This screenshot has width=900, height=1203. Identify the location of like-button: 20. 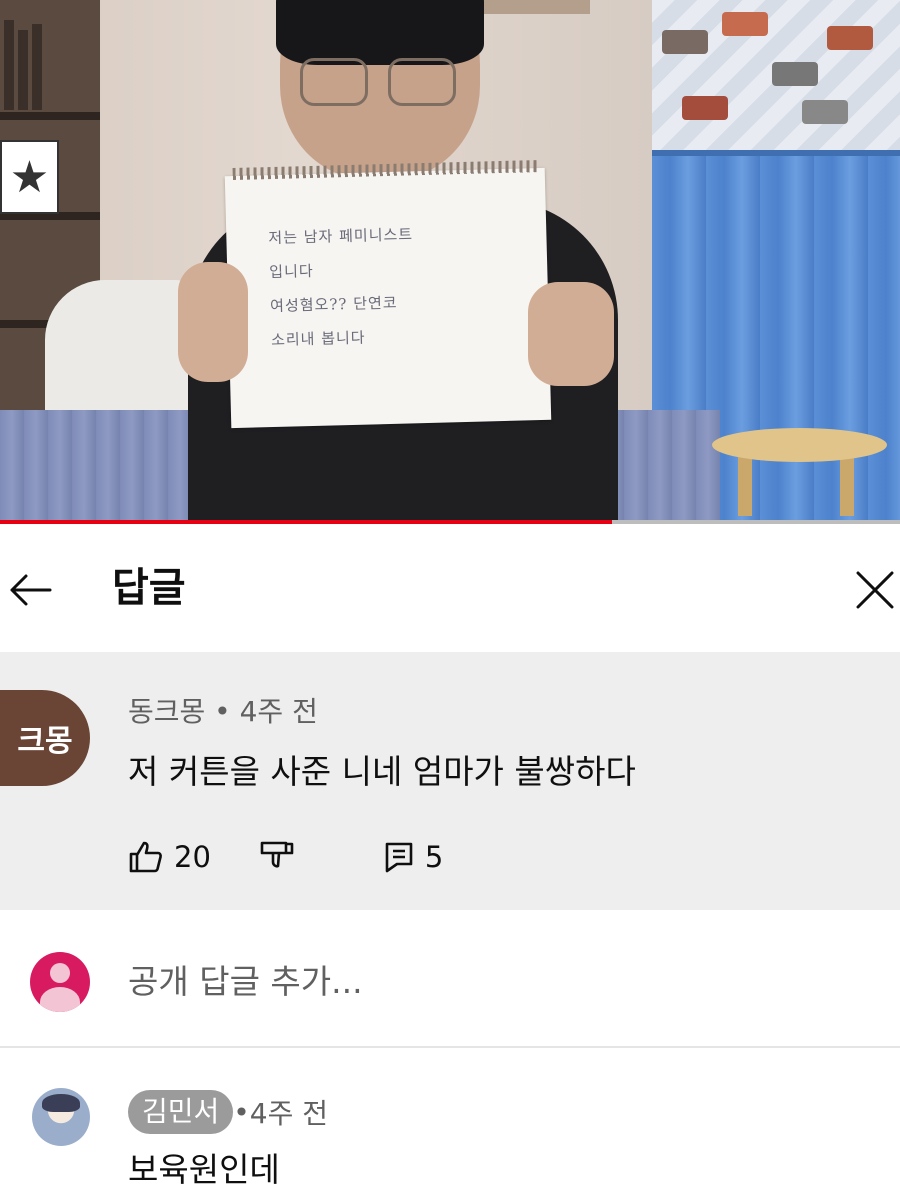
(169, 857).